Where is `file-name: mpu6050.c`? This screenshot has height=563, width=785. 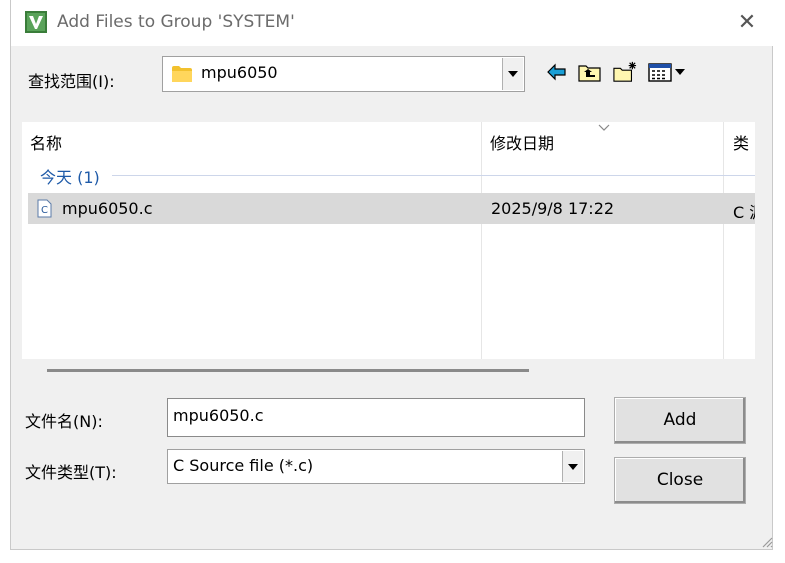 file-name: mpu6050.c is located at coordinates (107, 208).